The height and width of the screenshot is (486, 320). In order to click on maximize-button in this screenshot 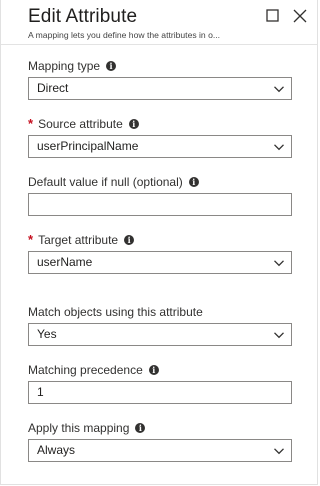, I will do `click(272, 16)`.